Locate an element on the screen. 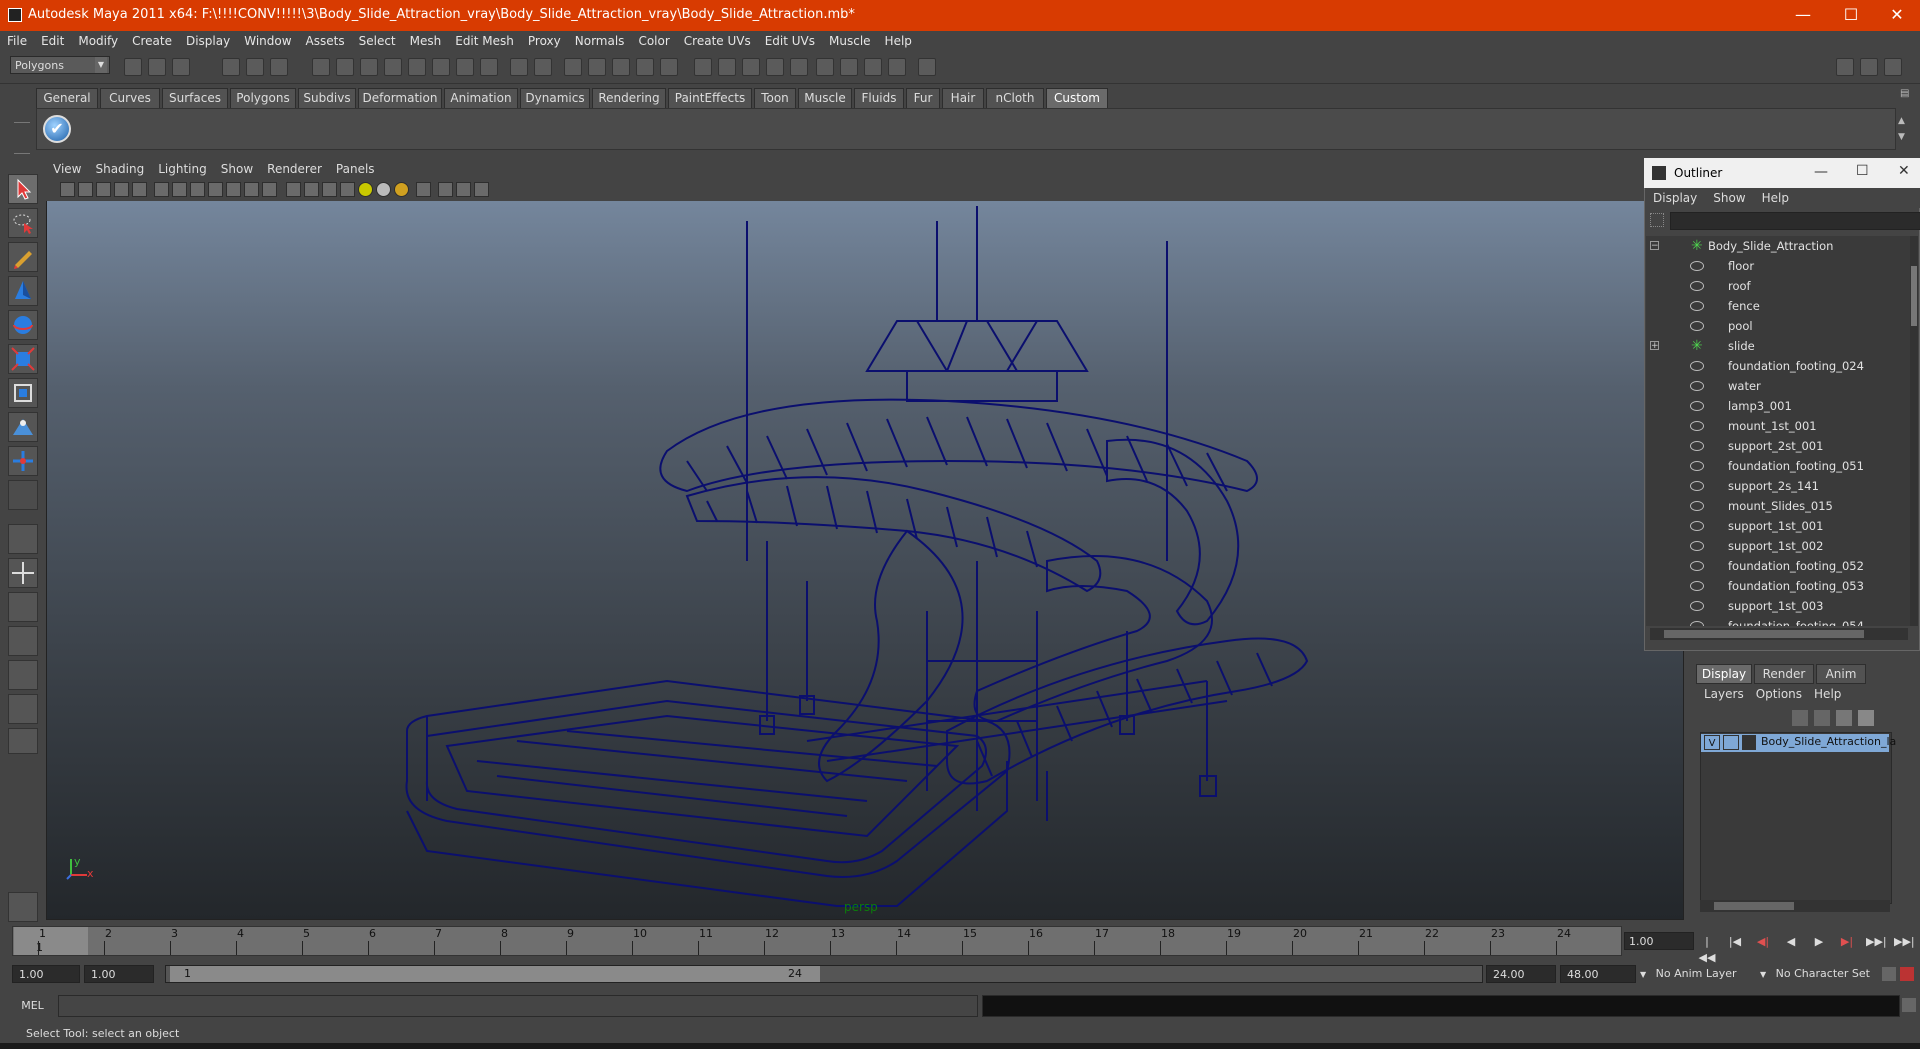 This screenshot has width=1920, height=1049. outliner-row-foundation-footing-024: foundation_footing_024 is located at coordinates (1778, 366).